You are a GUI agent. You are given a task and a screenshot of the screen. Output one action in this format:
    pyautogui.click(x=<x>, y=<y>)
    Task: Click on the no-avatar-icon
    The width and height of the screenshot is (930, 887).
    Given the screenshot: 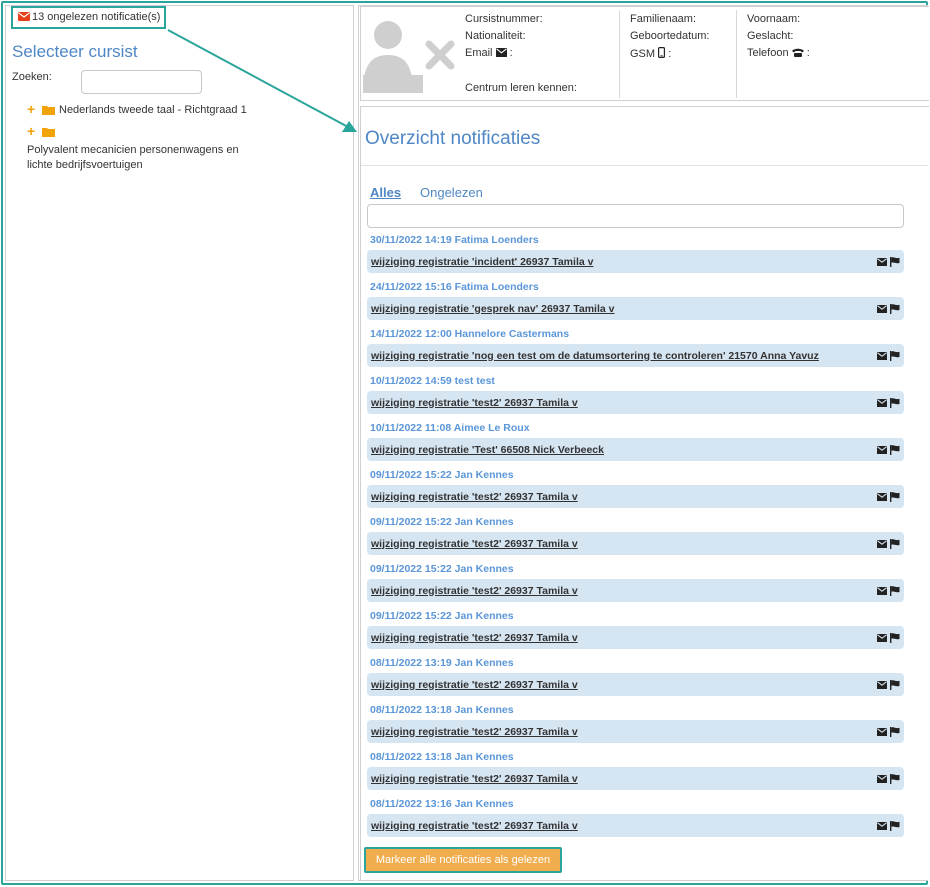 What is the action you would take?
    pyautogui.click(x=409, y=57)
    